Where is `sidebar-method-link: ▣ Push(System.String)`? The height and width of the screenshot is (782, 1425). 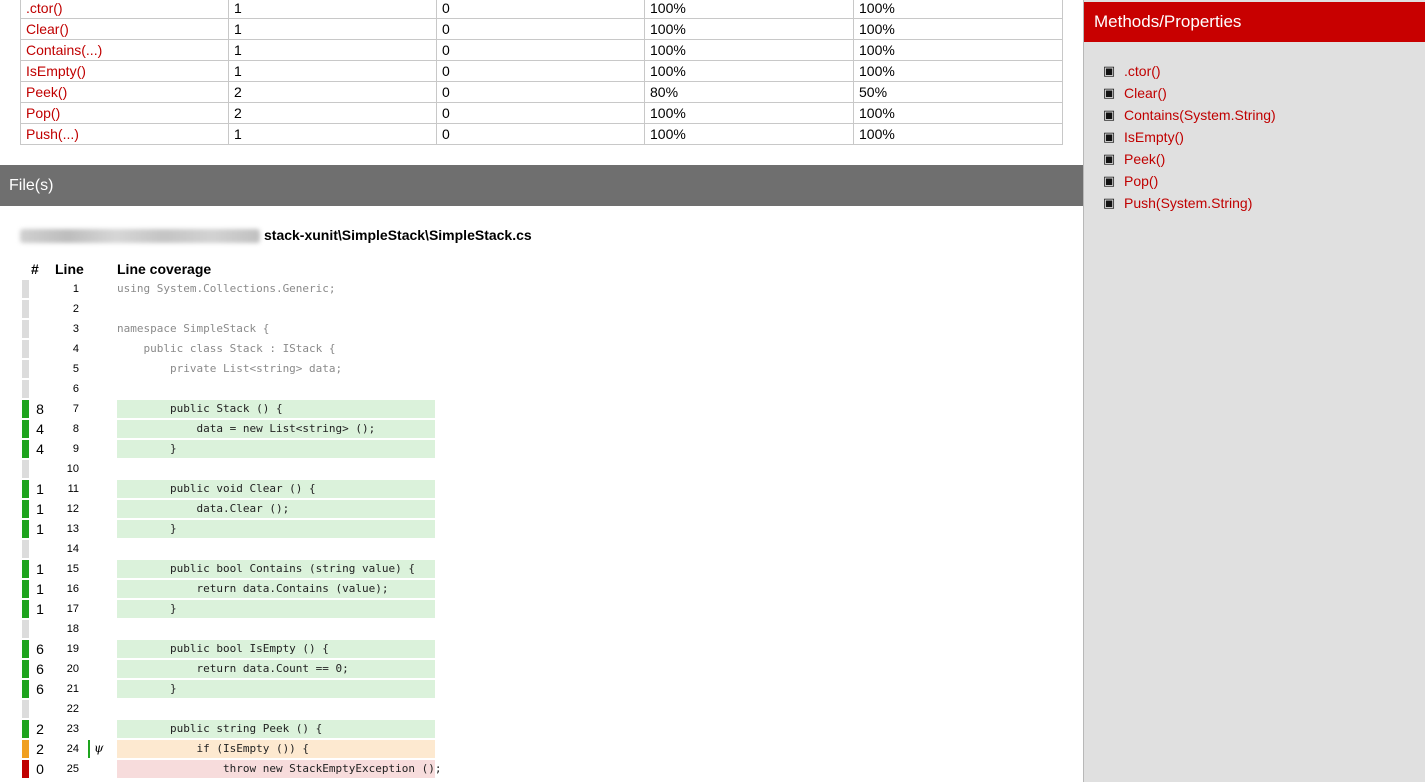
sidebar-method-link: ▣ Push(System.String) is located at coordinates (1189, 203).